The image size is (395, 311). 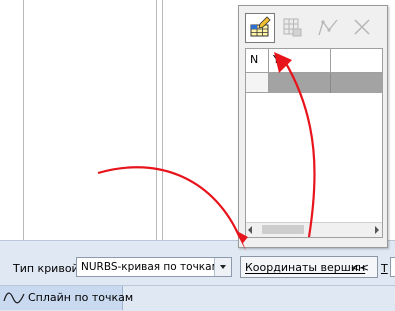 What do you see at coordinates (81, 297) in the screenshot?
I see `tab-spline-label: Сплайн по точкам` at bounding box center [81, 297].